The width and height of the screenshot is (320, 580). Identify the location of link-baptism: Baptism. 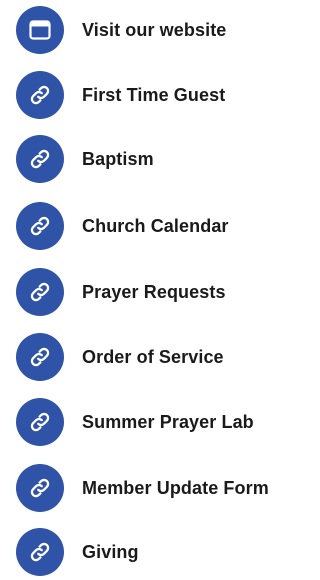
(140, 159).